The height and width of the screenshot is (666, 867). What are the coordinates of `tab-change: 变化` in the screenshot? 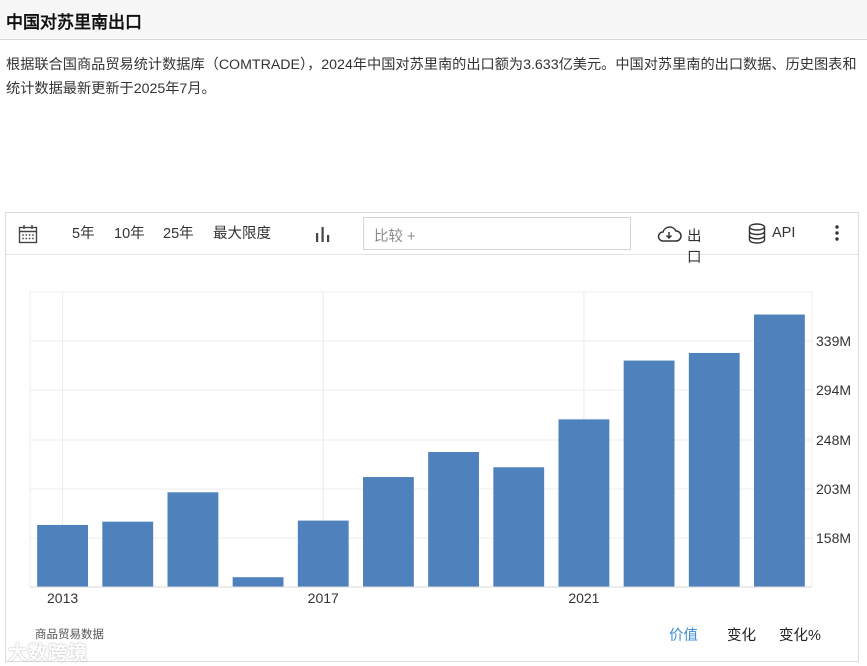 It's located at (741, 634).